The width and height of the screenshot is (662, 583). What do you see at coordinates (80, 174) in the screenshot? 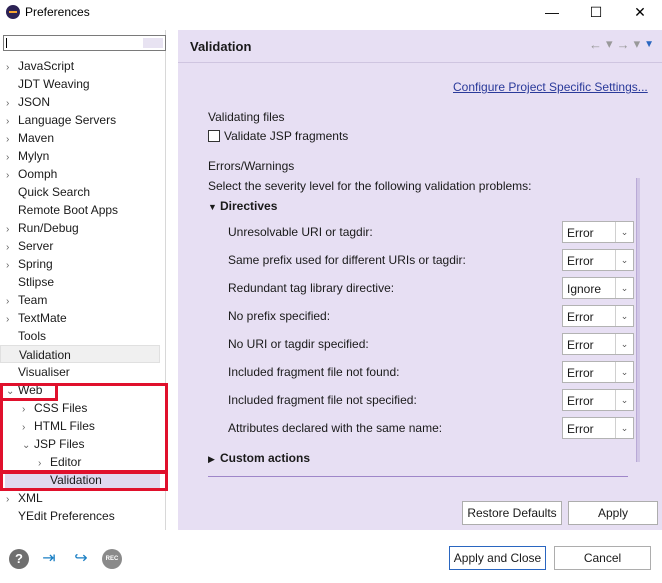
I see `tree-item-oomph: › Oomph` at bounding box center [80, 174].